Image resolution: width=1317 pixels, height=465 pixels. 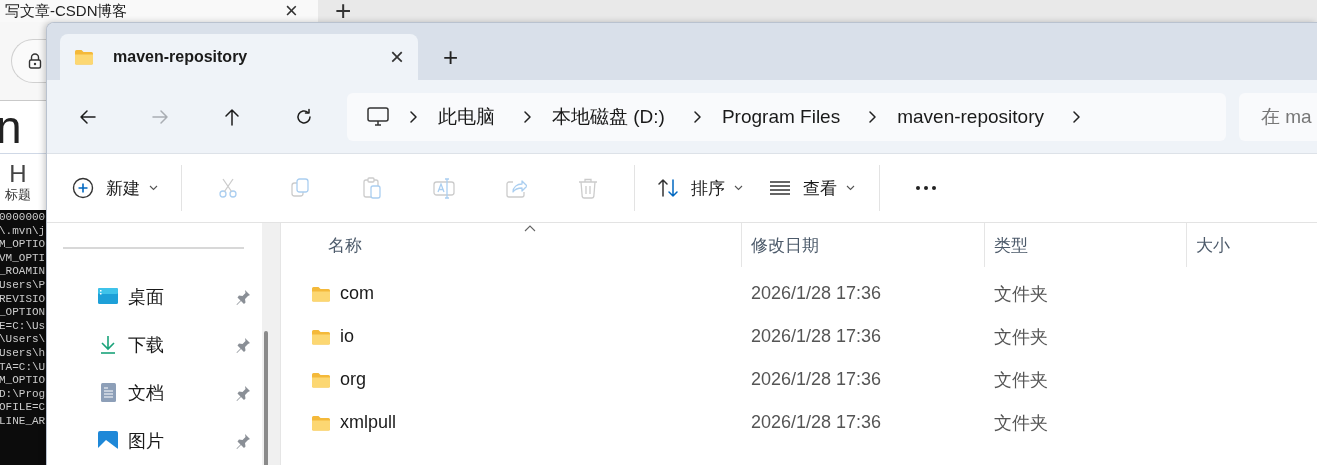 What do you see at coordinates (863, 245) in the screenshot?
I see `column-header: 修改日期` at bounding box center [863, 245].